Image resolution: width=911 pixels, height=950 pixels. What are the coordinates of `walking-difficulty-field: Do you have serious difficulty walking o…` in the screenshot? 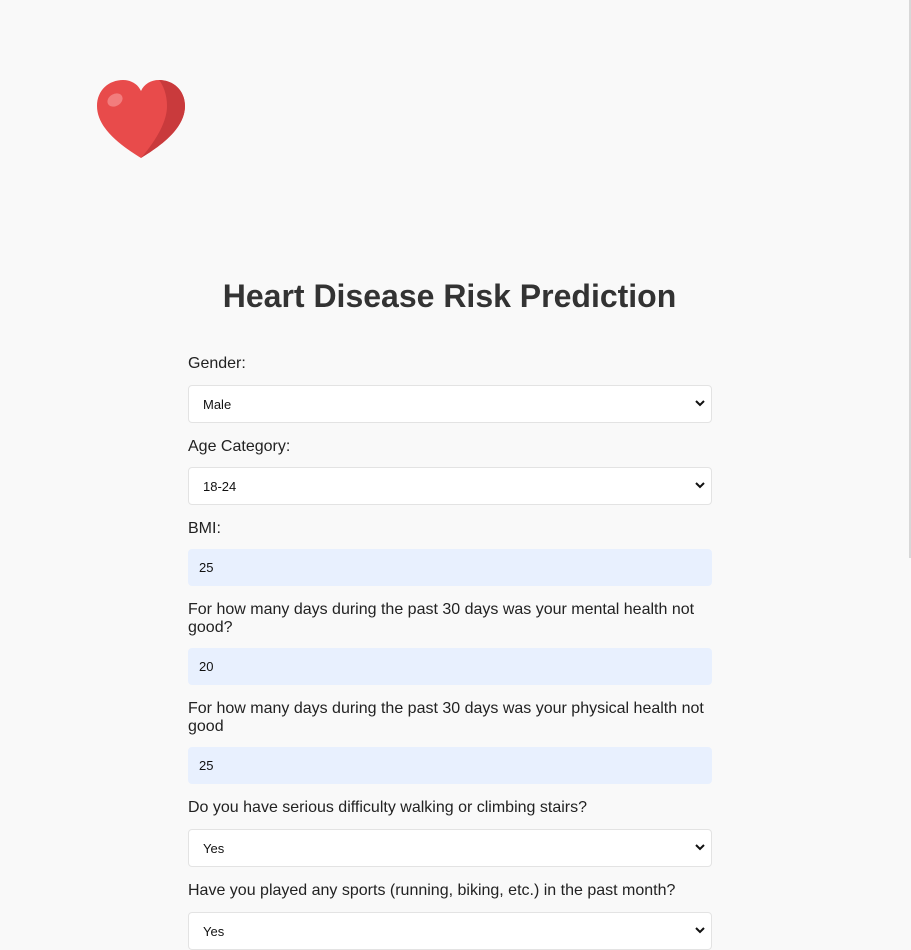 It's located at (450, 833).